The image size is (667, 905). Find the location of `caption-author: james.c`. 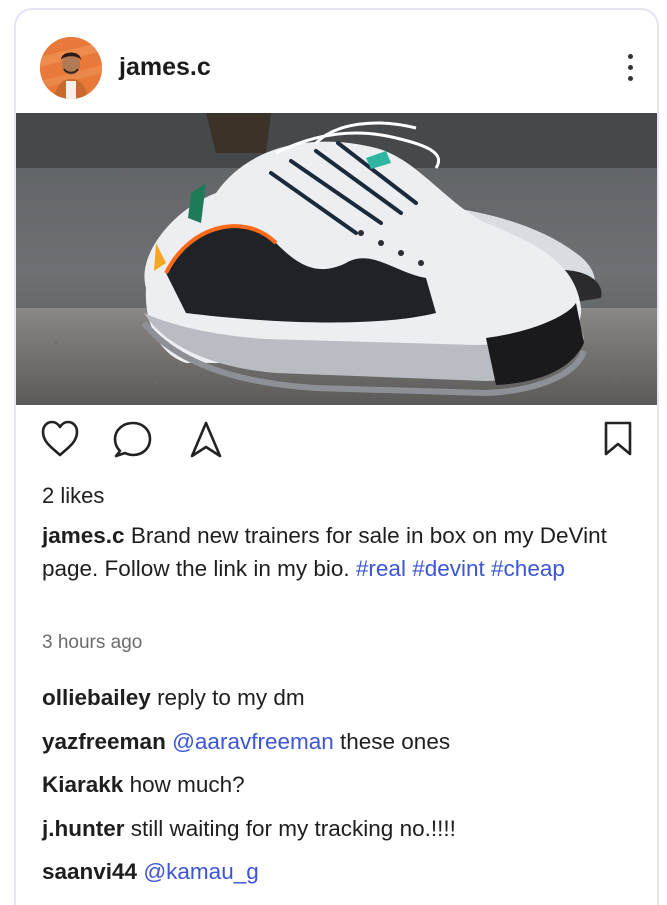

caption-author: james.c is located at coordinates (83, 535).